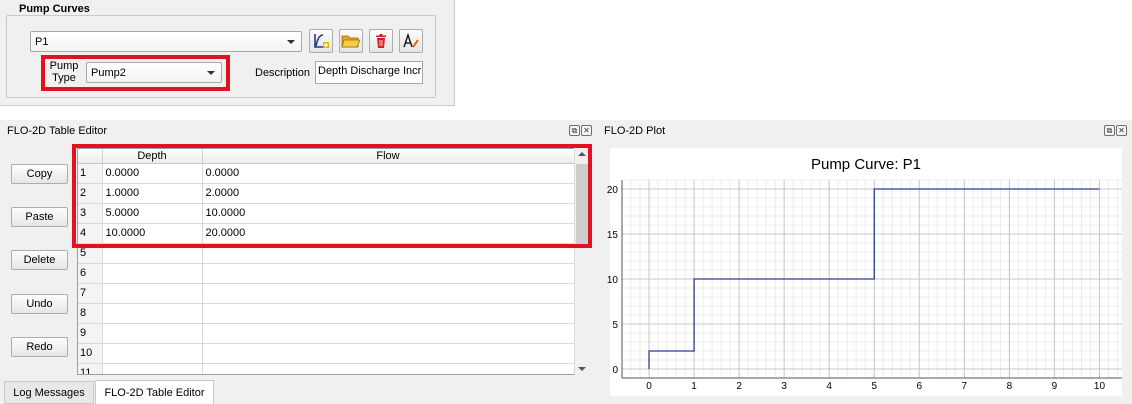 The height and width of the screenshot is (404, 1132). What do you see at coordinates (829, 386) in the screenshot?
I see `x-tick-label: 4` at bounding box center [829, 386].